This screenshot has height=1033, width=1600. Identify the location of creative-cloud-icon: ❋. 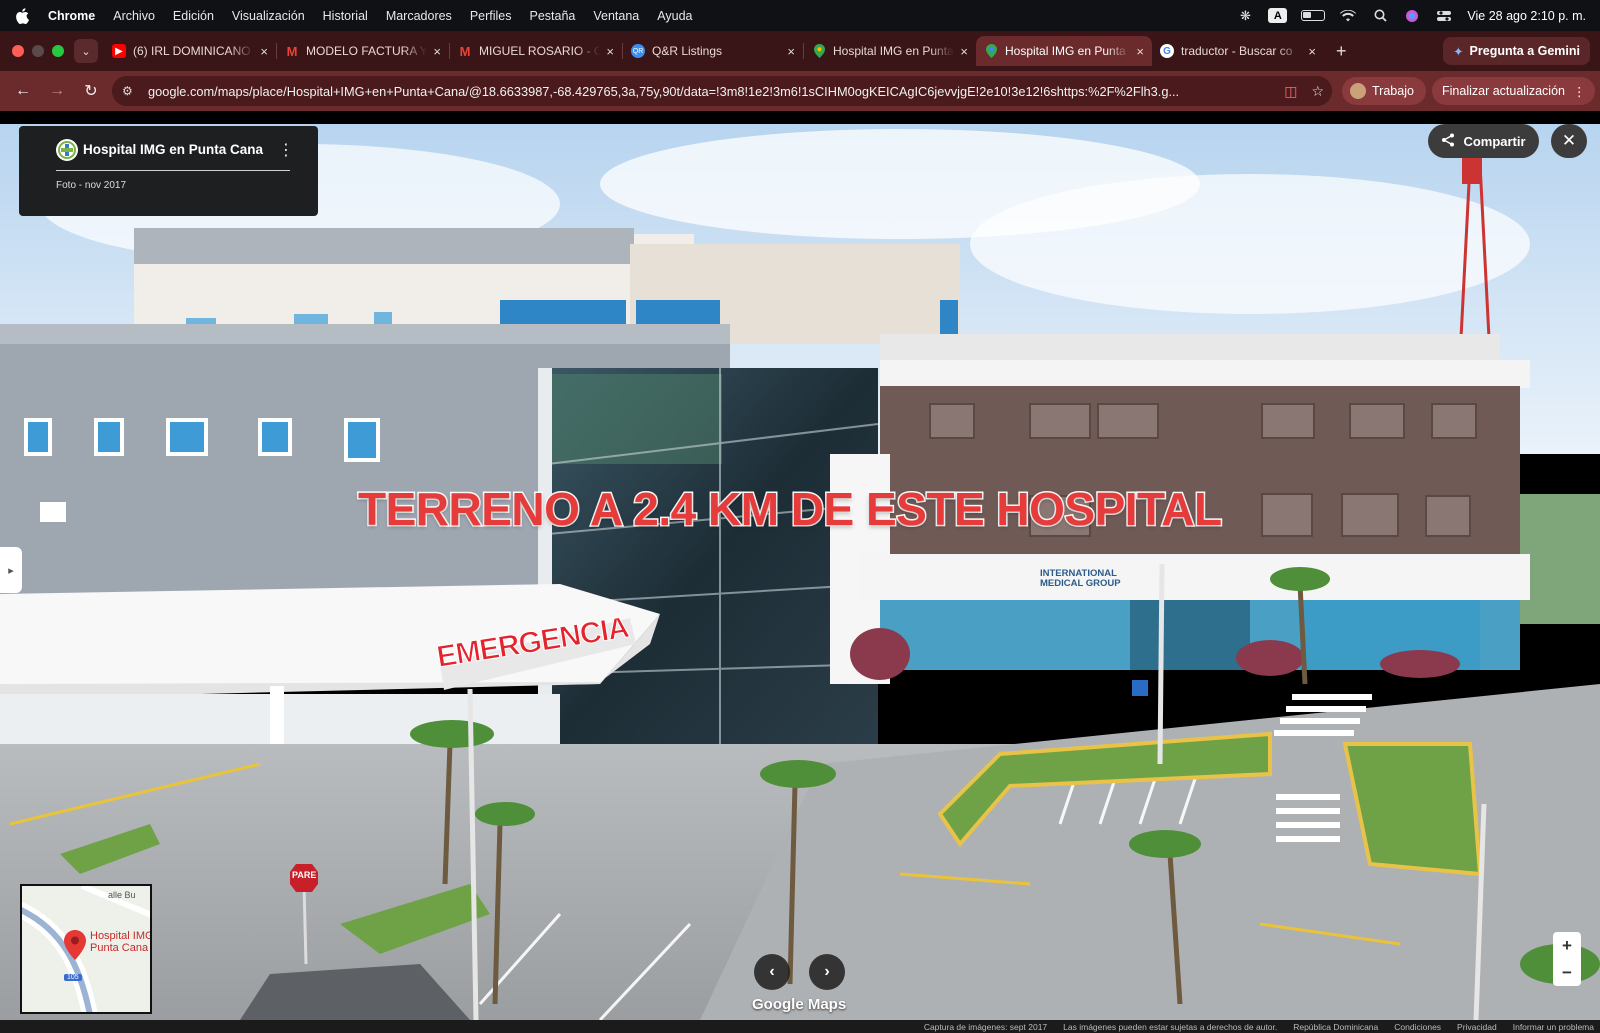
(1245, 16).